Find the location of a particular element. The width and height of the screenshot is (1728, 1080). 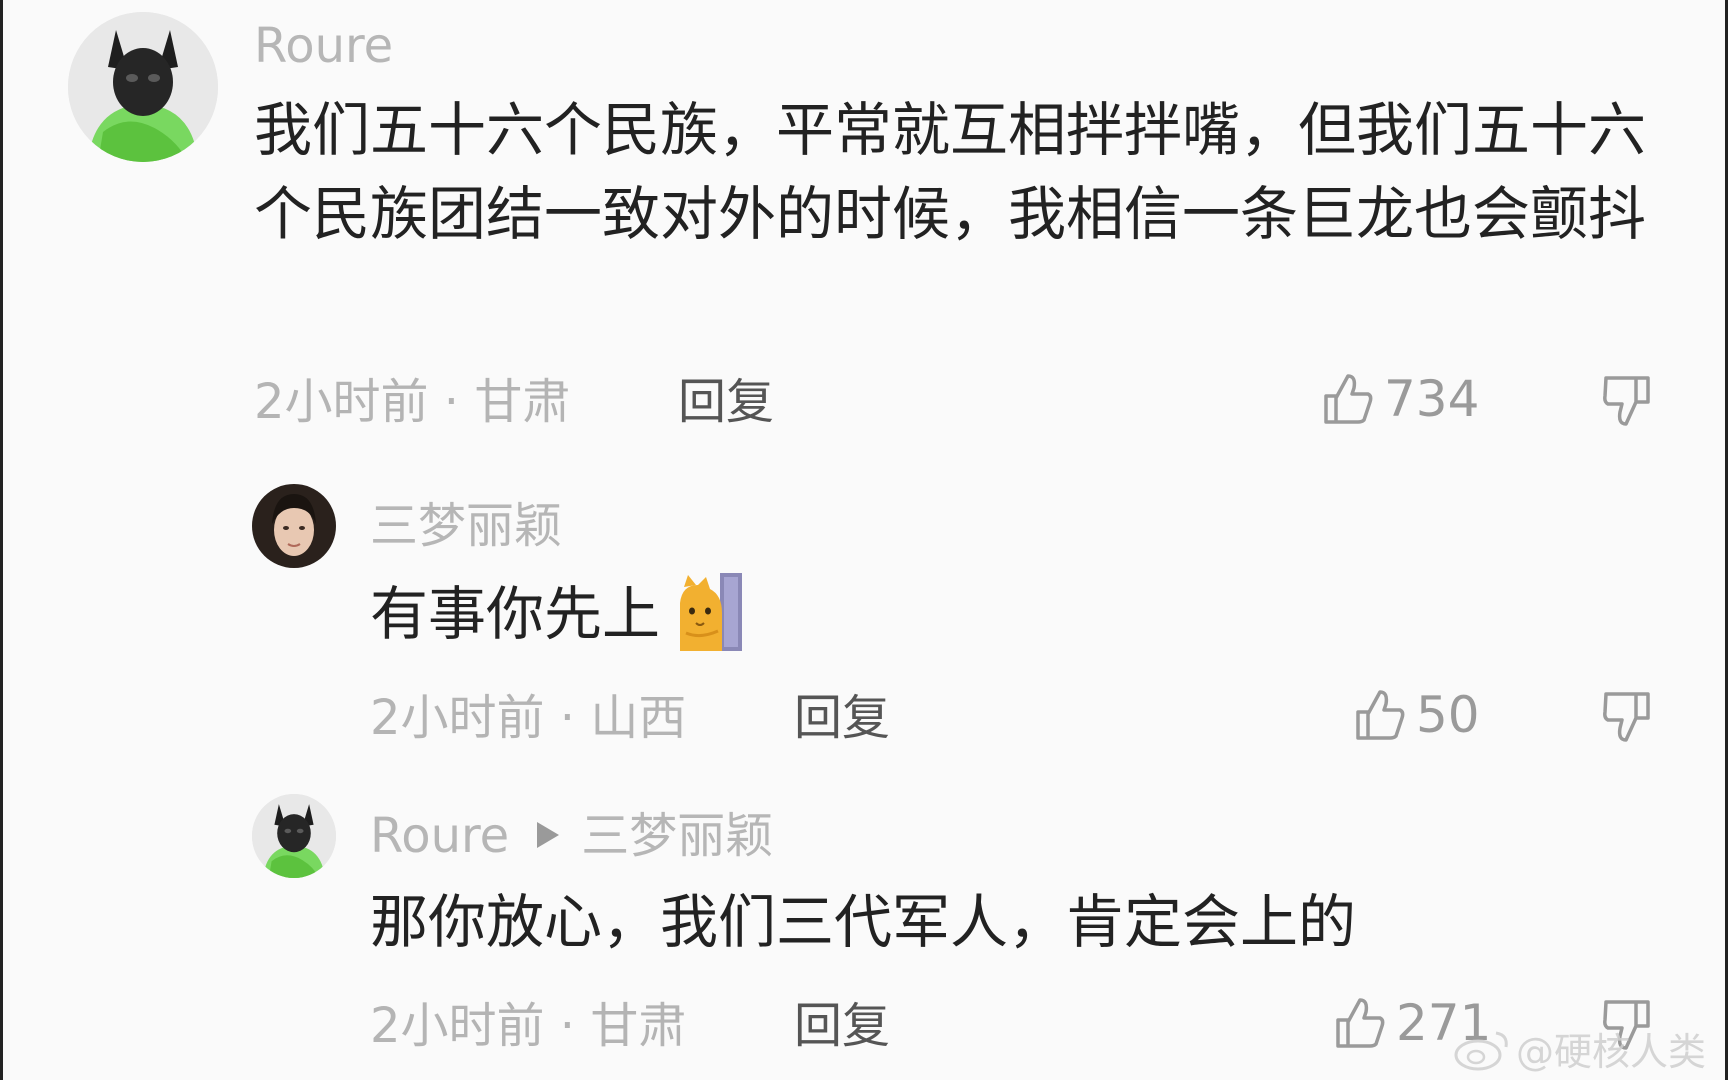

comment-username: 三梦丽颖 is located at coordinates (466, 526).